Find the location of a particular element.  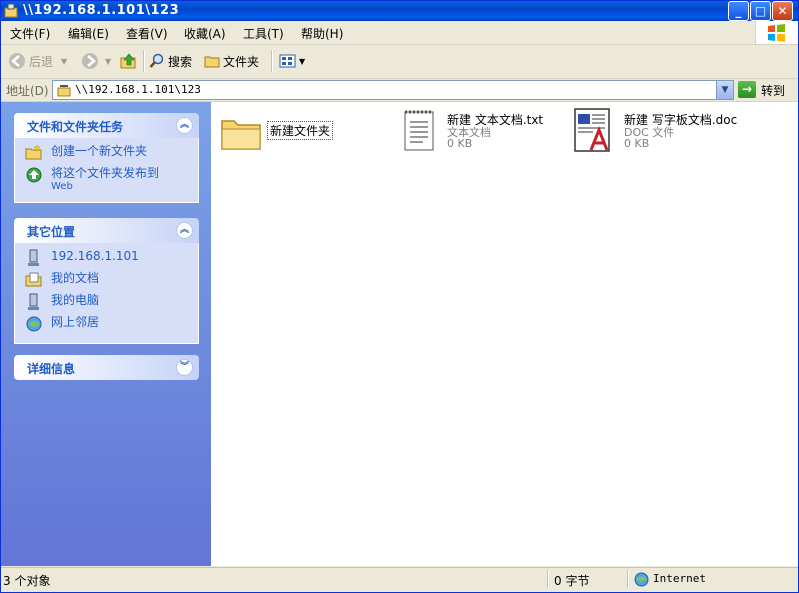

views-button: ▼ is located at coordinates (292, 61).